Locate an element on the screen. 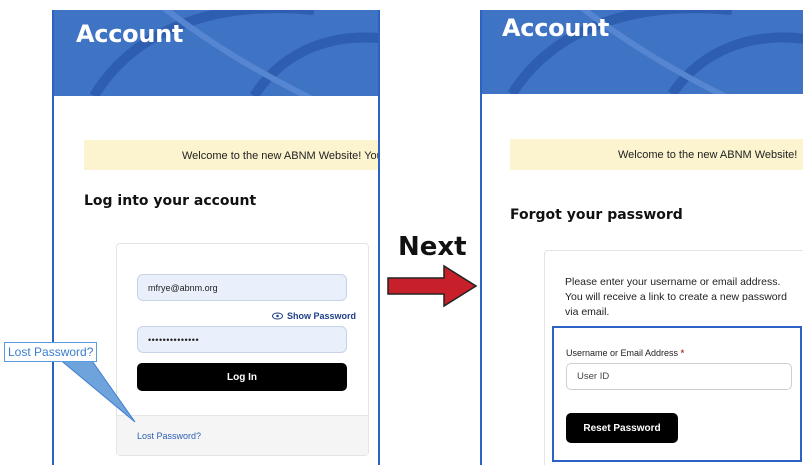 This screenshot has height=465, width=803. next-arrow-icon is located at coordinates (432, 286).